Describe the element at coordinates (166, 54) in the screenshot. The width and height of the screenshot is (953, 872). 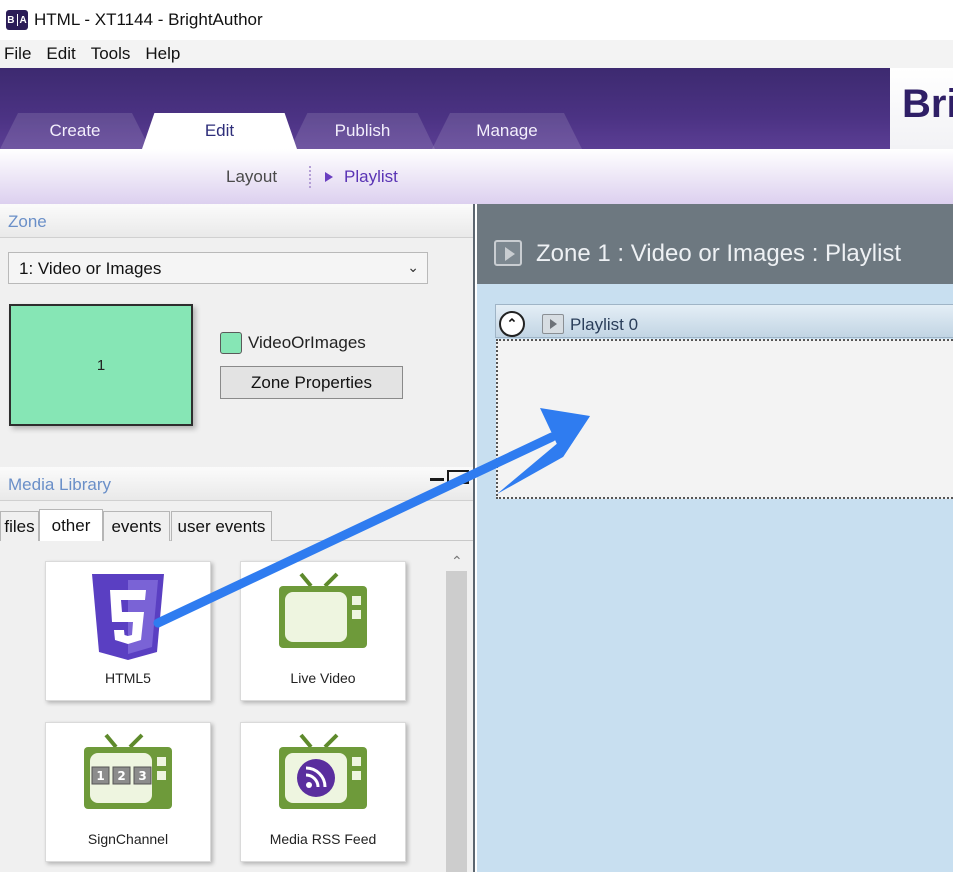
I see `menu-help: Help` at that location.